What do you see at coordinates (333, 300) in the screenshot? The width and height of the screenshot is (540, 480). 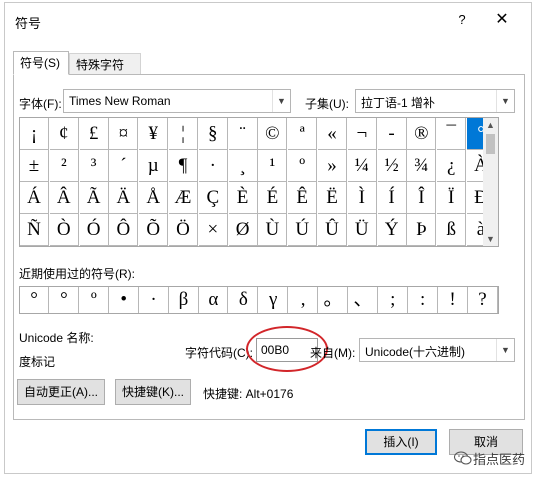 I see `recent-symbol-cell: 。` at bounding box center [333, 300].